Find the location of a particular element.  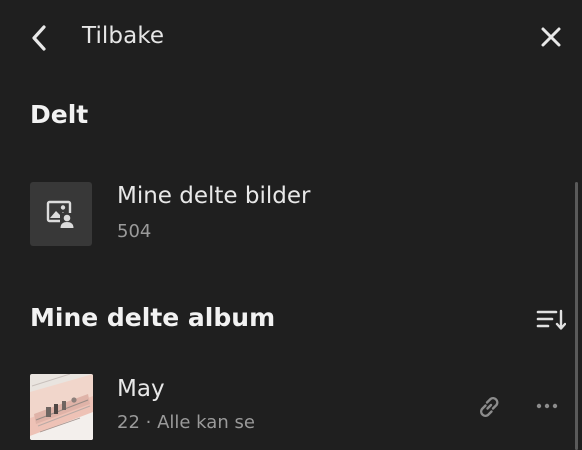

album-thumbnail is located at coordinates (61, 407).